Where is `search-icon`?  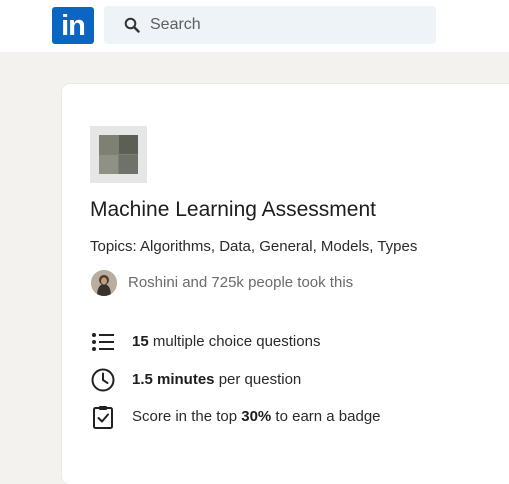 search-icon is located at coordinates (132, 25).